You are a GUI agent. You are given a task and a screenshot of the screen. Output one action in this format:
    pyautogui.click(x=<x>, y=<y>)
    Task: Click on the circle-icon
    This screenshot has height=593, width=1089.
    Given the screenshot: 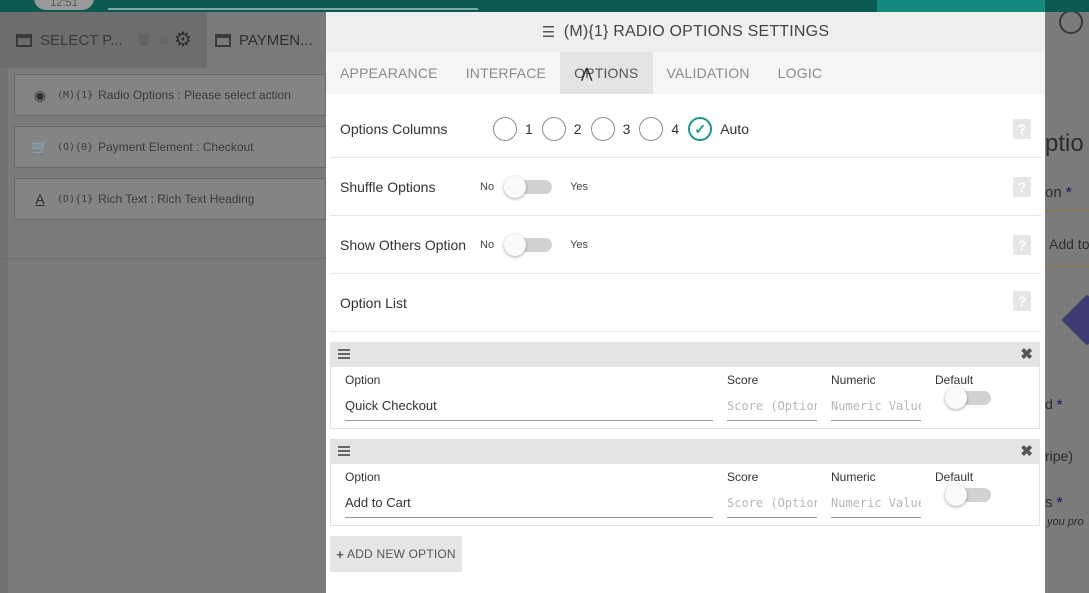 What is the action you would take?
    pyautogui.click(x=1071, y=23)
    